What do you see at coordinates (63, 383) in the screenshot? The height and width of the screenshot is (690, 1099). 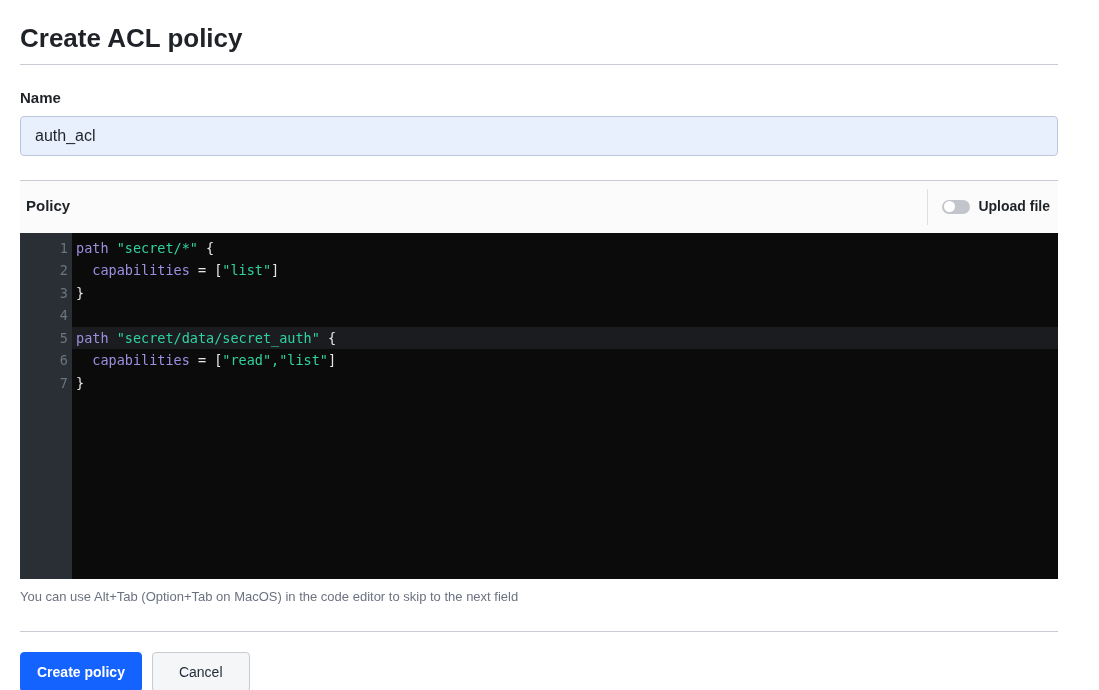 I see `line-number: 7` at bounding box center [63, 383].